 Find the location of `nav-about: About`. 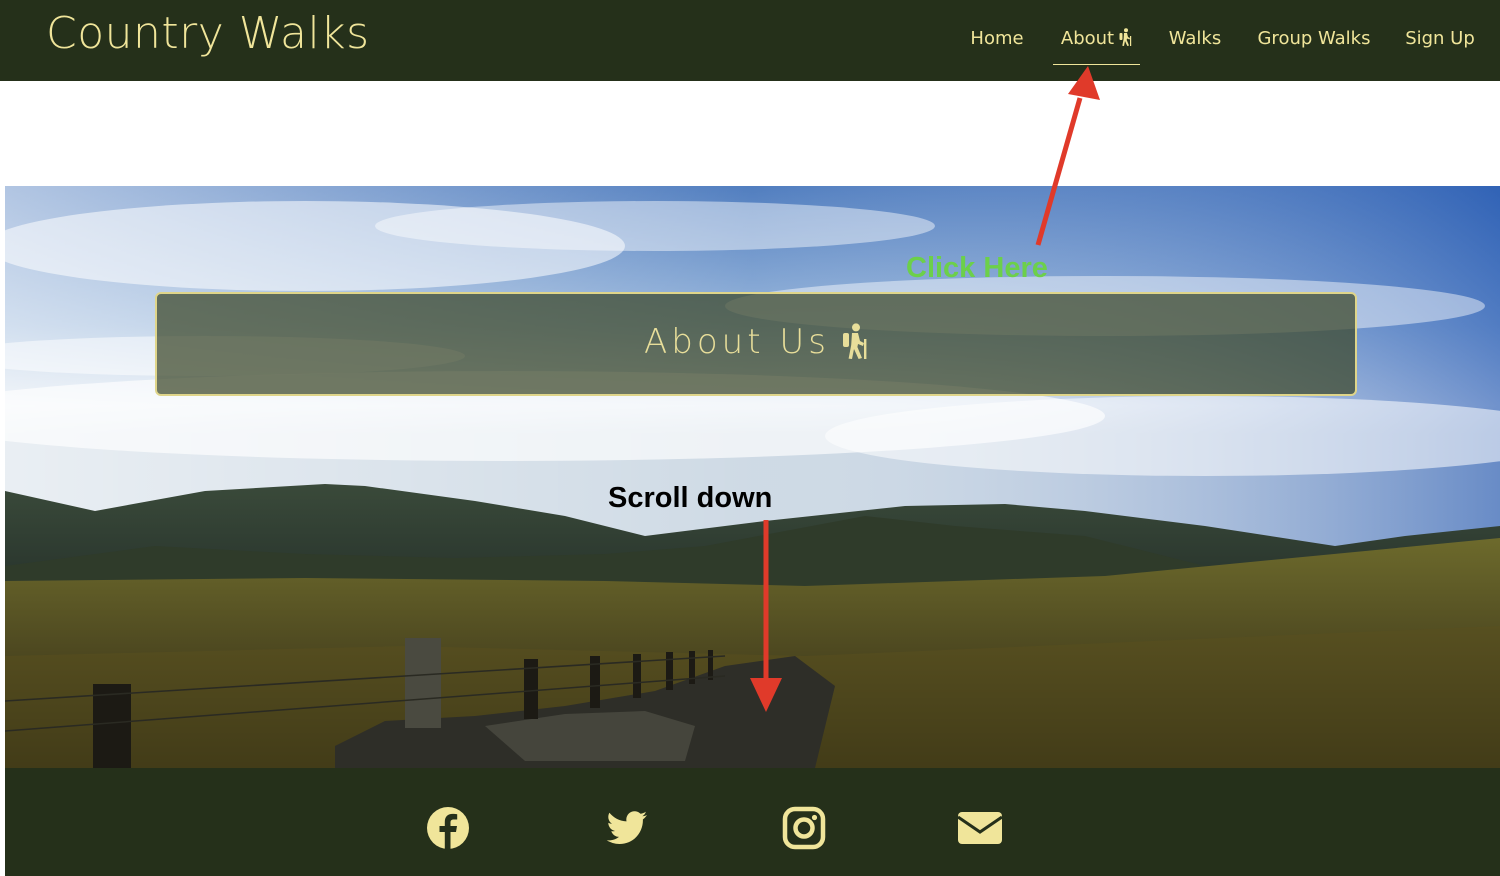

nav-about: About is located at coordinates (1096, 46).